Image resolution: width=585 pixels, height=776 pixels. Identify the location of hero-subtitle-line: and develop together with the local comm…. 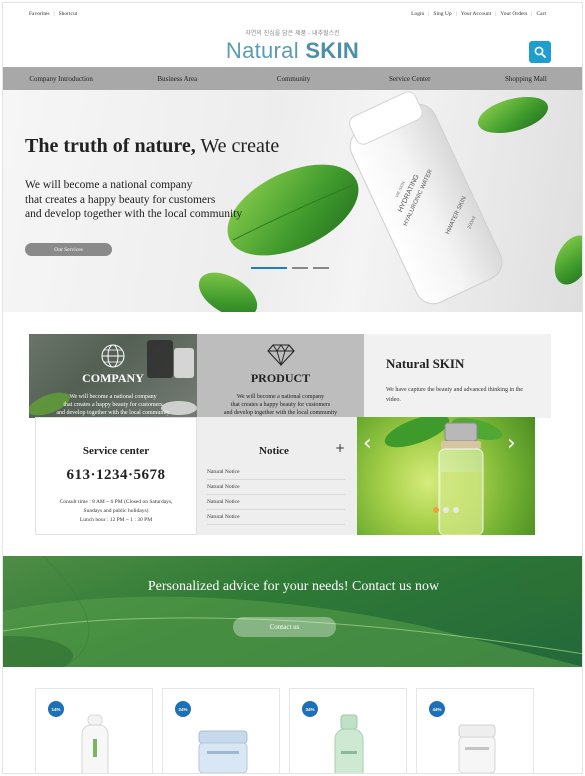
(134, 214).